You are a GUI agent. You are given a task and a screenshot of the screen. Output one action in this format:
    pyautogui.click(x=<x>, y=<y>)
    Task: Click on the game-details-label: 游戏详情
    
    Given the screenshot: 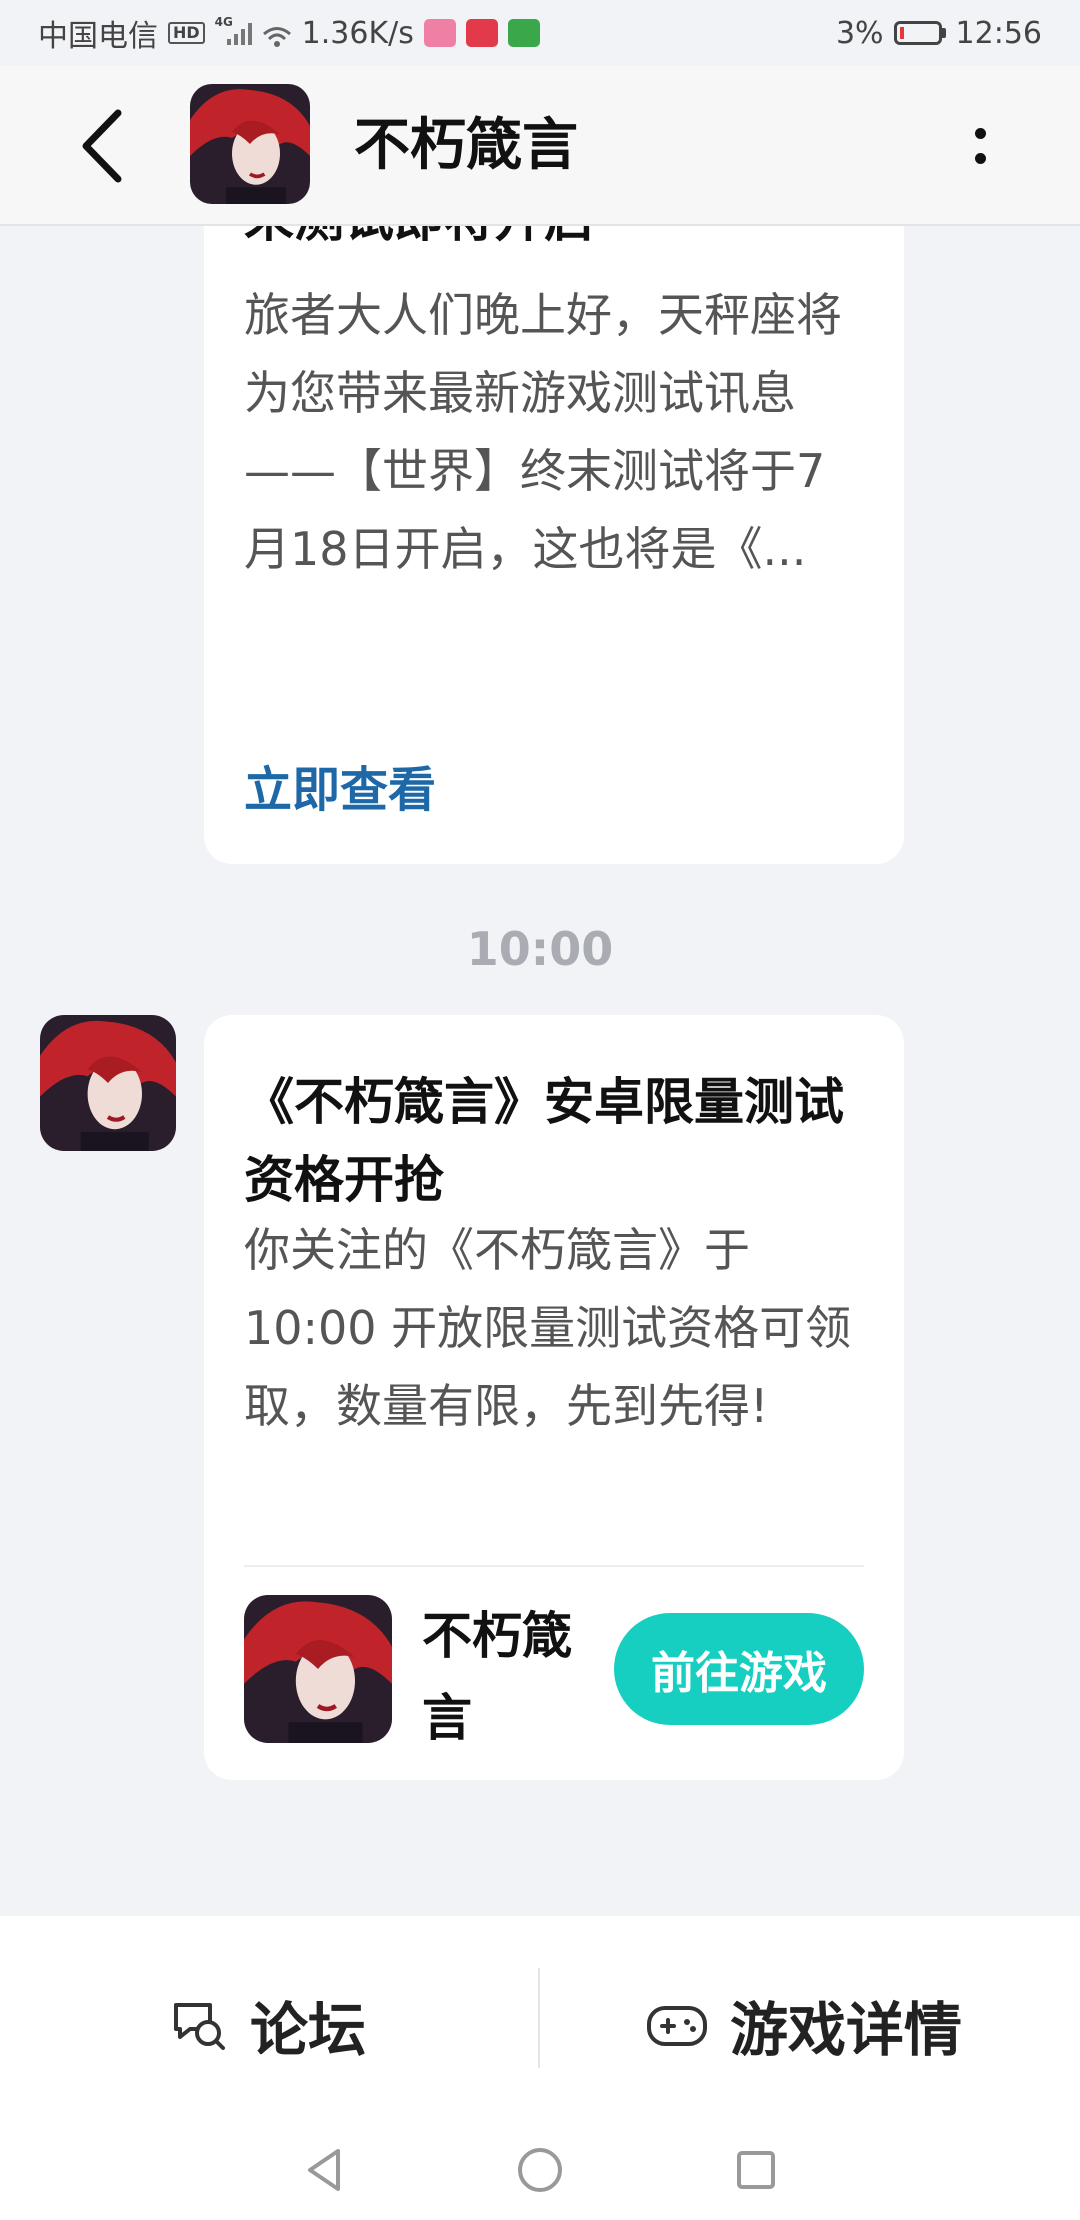 What is the action you would take?
    pyautogui.click(x=846, y=2030)
    